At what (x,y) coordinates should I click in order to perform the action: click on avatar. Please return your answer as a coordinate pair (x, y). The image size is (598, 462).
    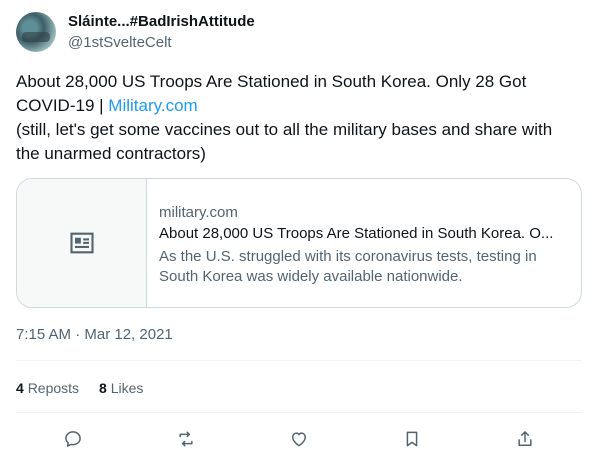
    Looking at the image, I should click on (36, 32).